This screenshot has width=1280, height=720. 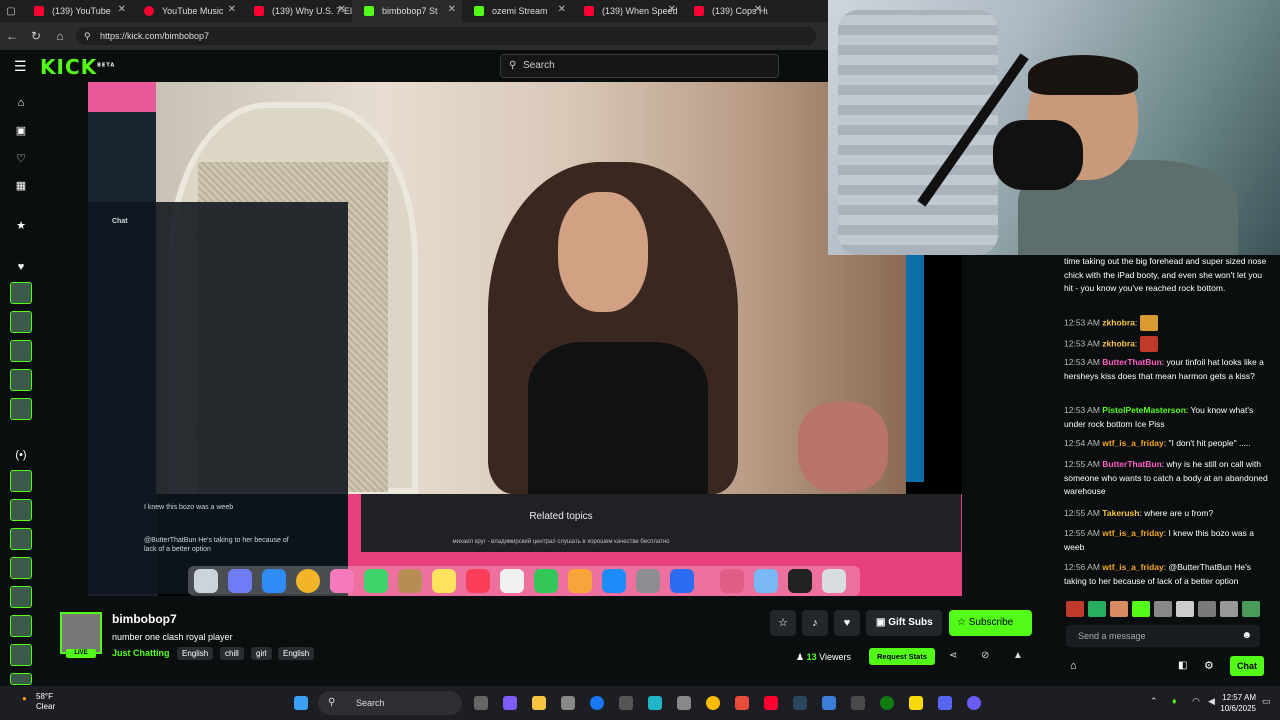 What do you see at coordinates (21, 186) in the screenshot?
I see `categories-icon: ▦` at bounding box center [21, 186].